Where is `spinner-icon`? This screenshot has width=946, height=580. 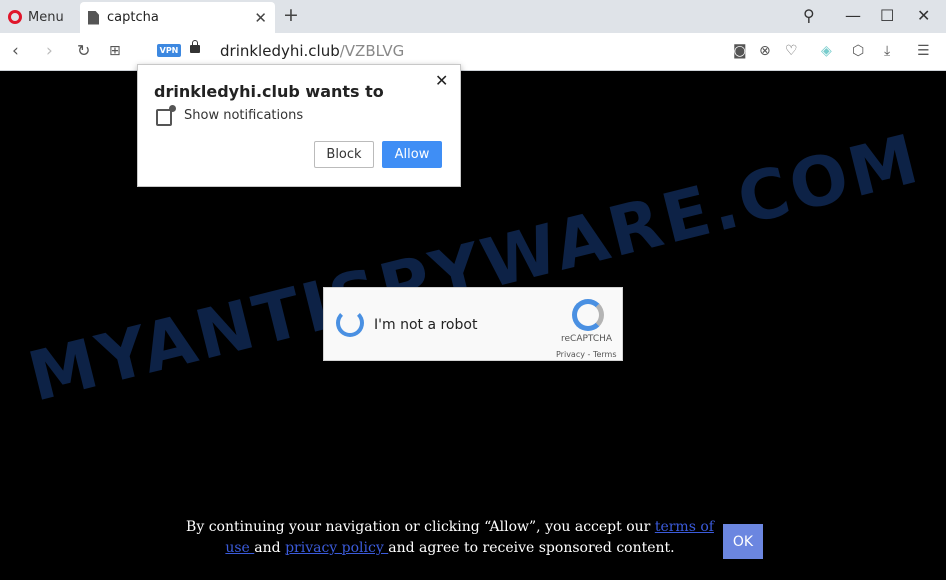
spinner-icon is located at coordinates (350, 323).